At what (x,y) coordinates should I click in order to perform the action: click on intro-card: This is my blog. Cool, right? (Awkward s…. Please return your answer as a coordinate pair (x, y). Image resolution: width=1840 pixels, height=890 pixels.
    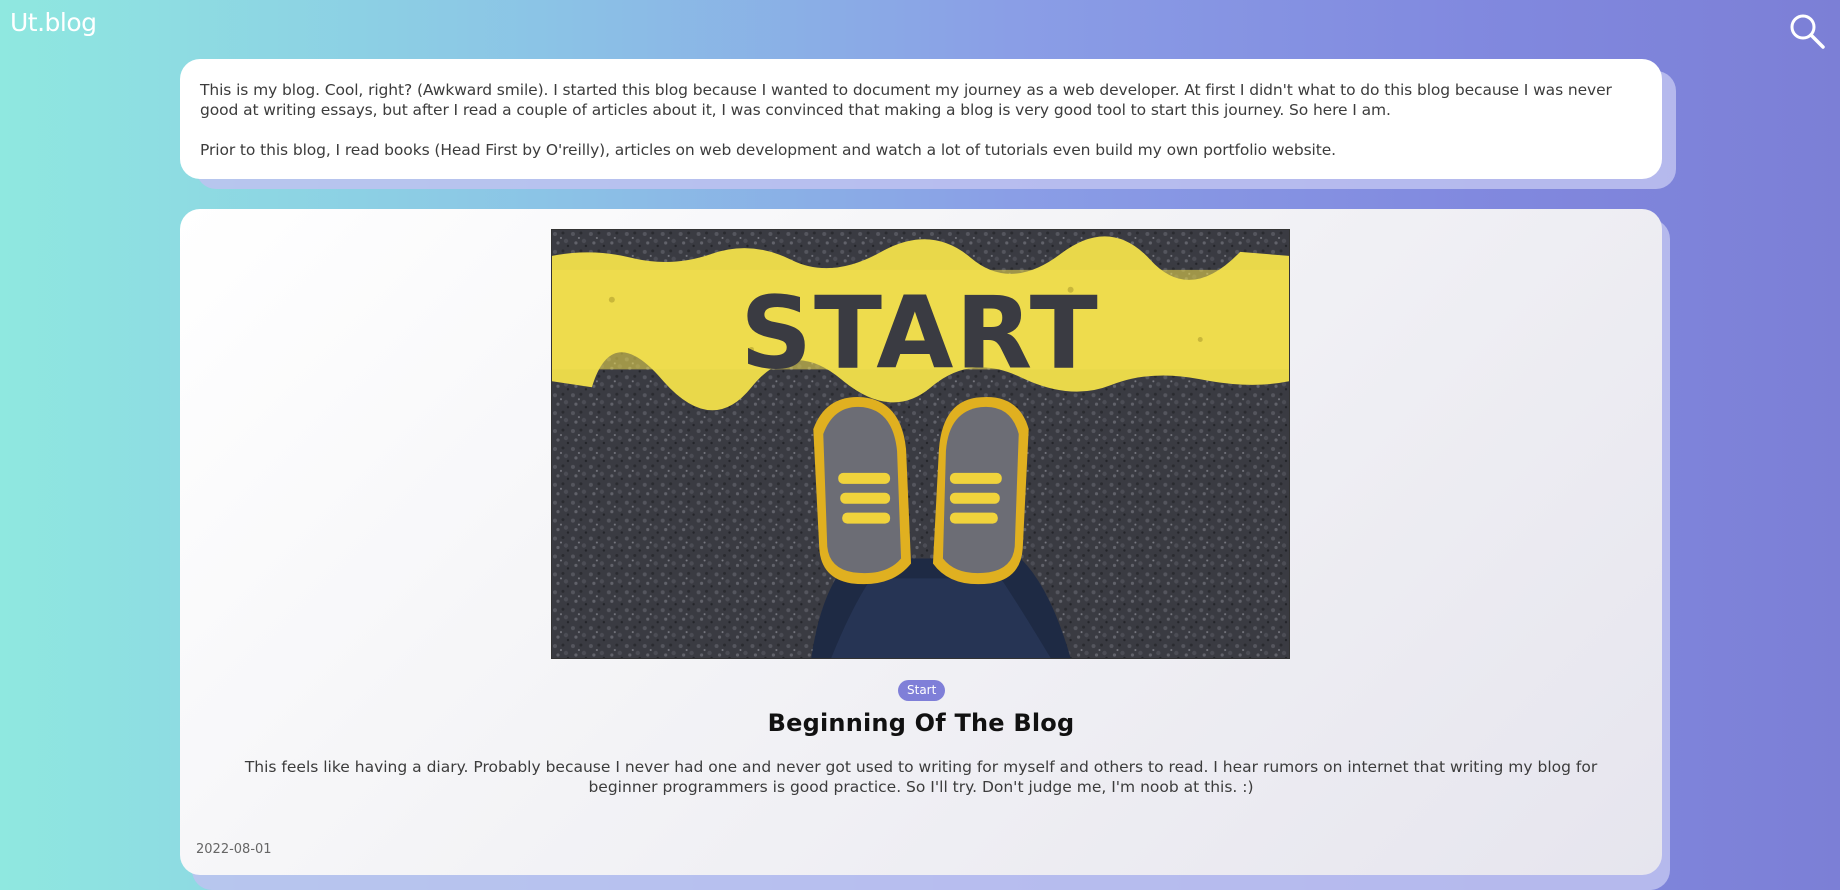
    Looking at the image, I should click on (921, 119).